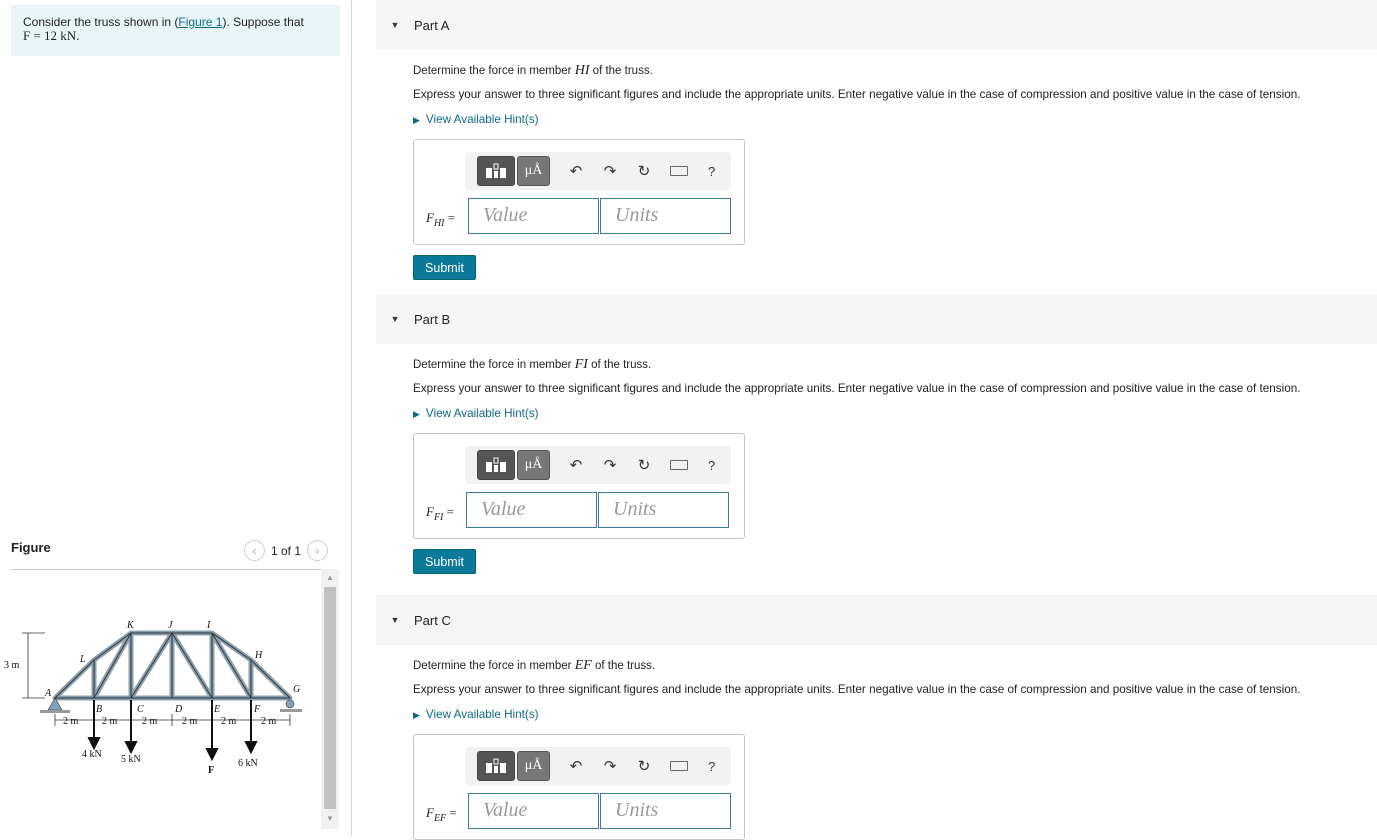  I want to click on svg-text: E, so click(216, 709).